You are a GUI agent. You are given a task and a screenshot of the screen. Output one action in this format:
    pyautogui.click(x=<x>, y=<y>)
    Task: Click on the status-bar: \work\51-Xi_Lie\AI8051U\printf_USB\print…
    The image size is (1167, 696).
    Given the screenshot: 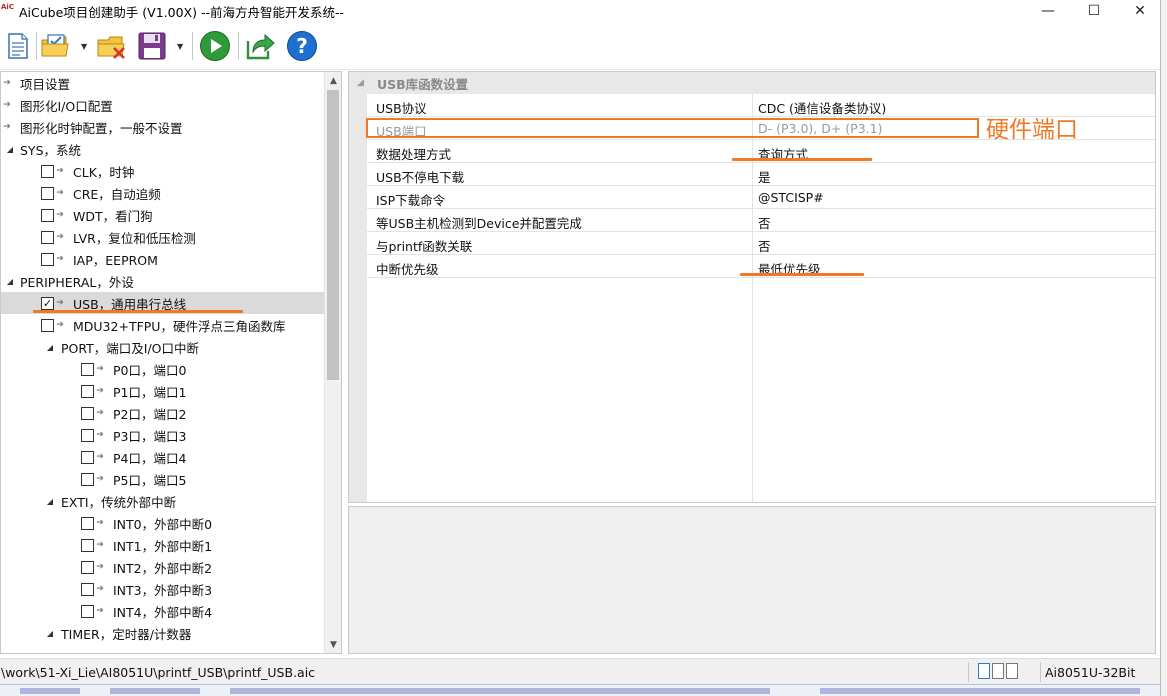 What is the action you would take?
    pyautogui.click(x=580, y=671)
    